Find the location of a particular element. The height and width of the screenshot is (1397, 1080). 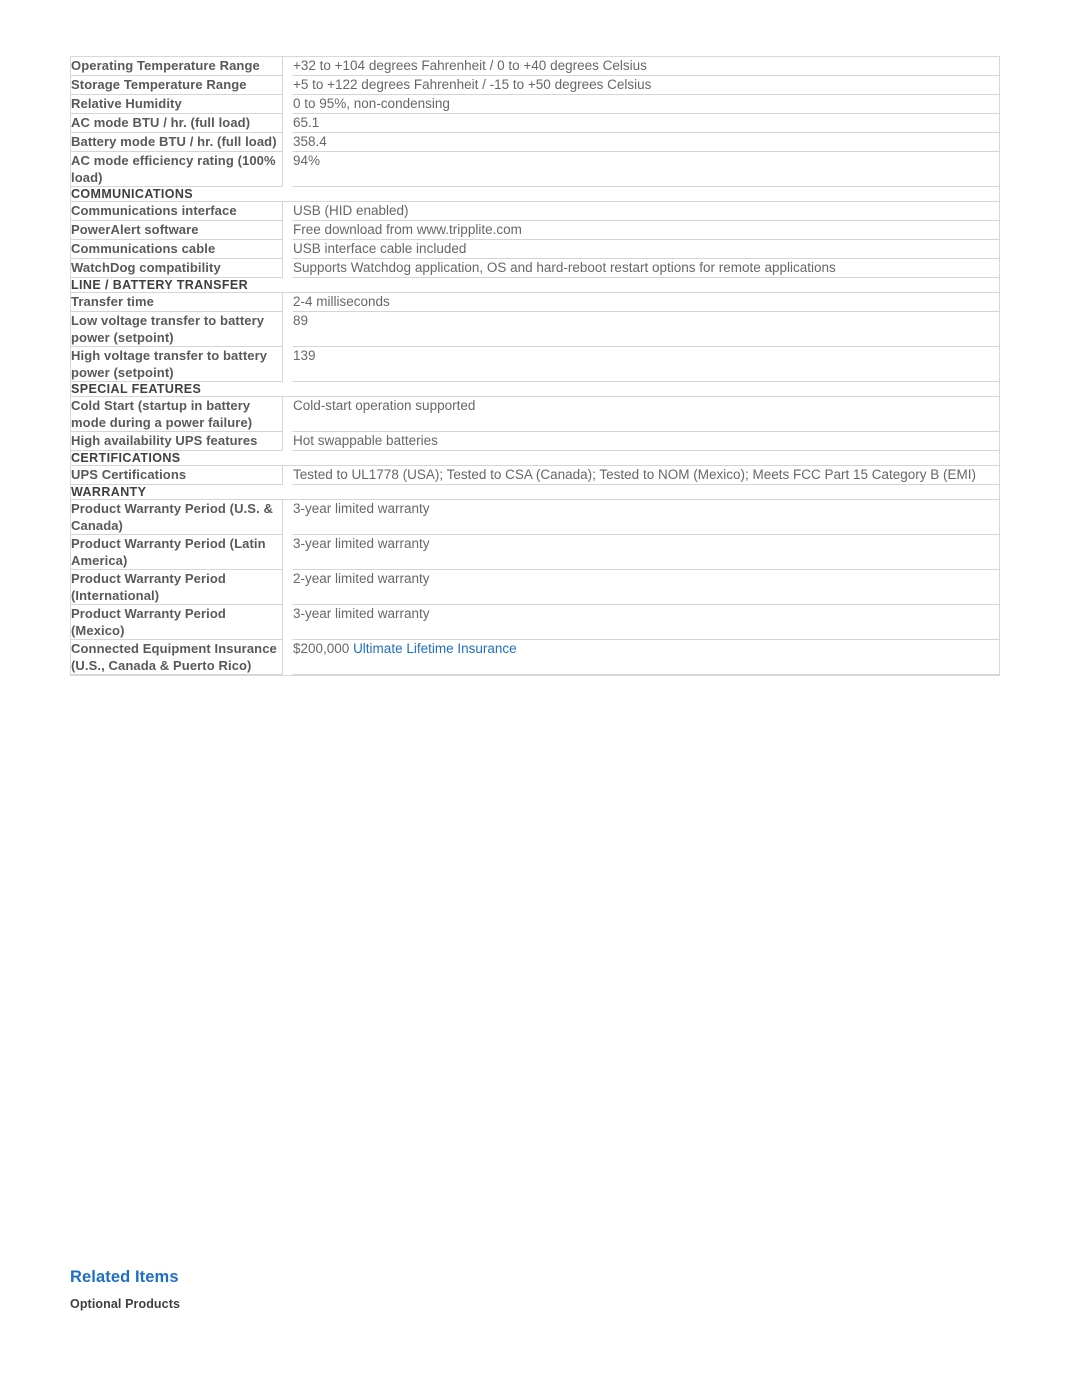

spec-value-text: $200,000 is located at coordinates (323, 648).